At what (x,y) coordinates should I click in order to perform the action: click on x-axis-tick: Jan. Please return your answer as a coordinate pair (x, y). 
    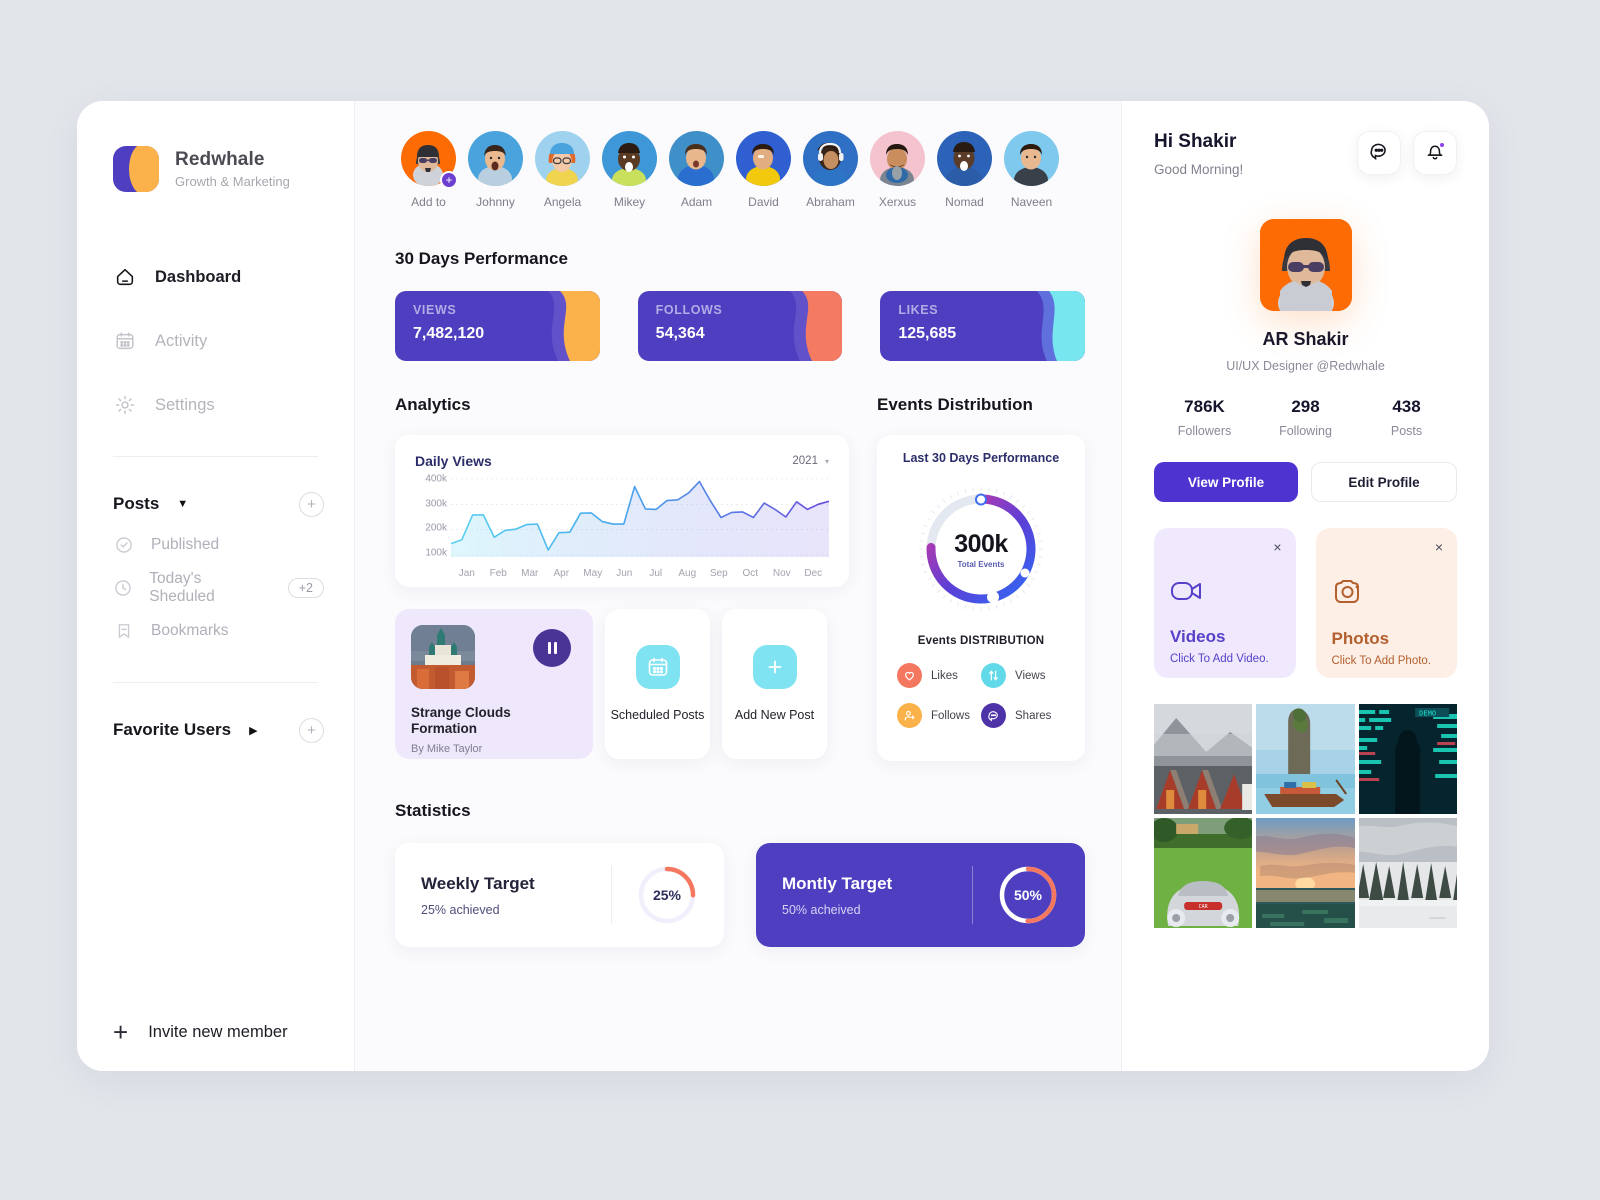
    Looking at the image, I should click on (466, 573).